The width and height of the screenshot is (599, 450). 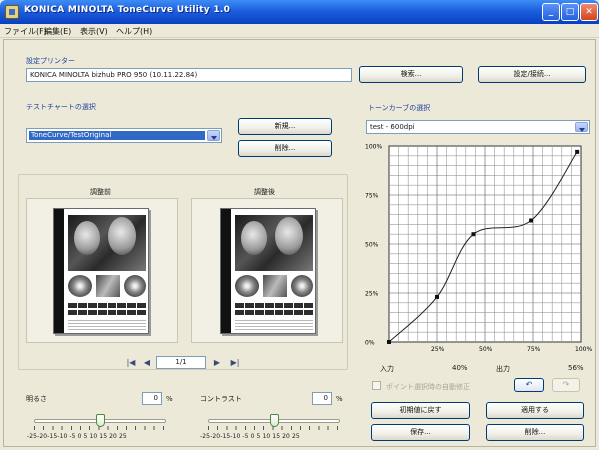 I want to click on before-label: 調整前, so click(x=100, y=192).